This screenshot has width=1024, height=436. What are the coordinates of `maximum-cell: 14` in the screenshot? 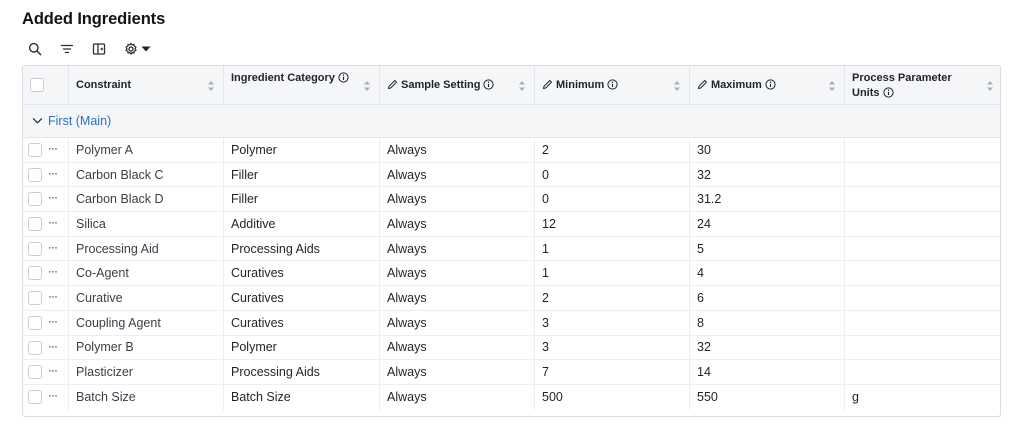 It's located at (767, 372).